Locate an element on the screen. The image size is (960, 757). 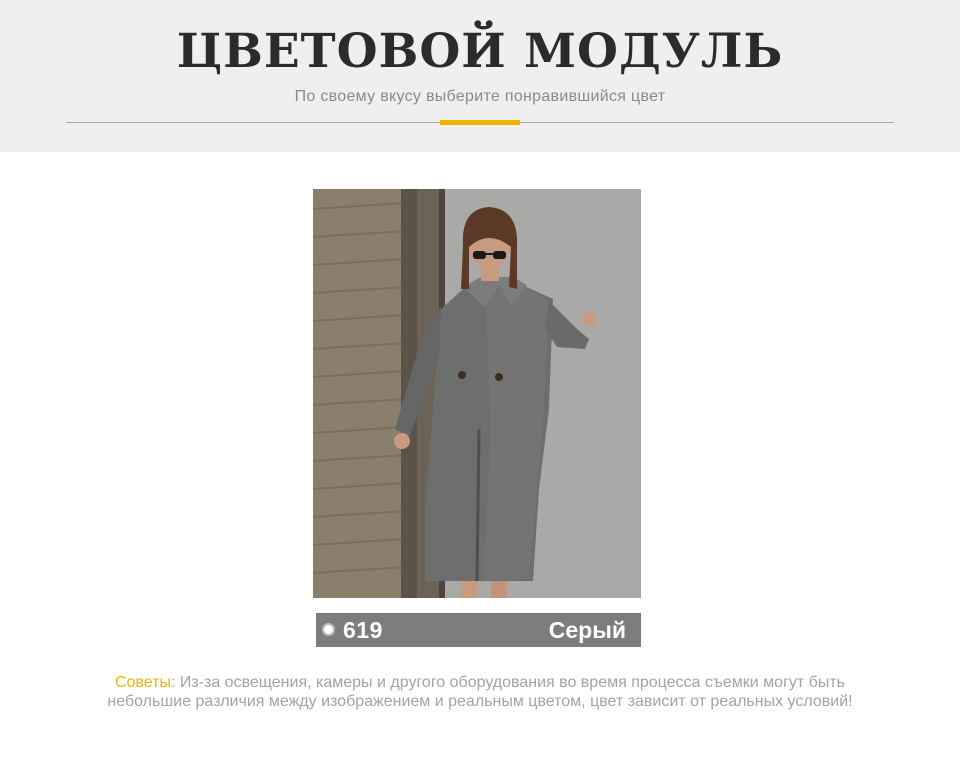
tips-label: Советы: is located at coordinates (145, 682).